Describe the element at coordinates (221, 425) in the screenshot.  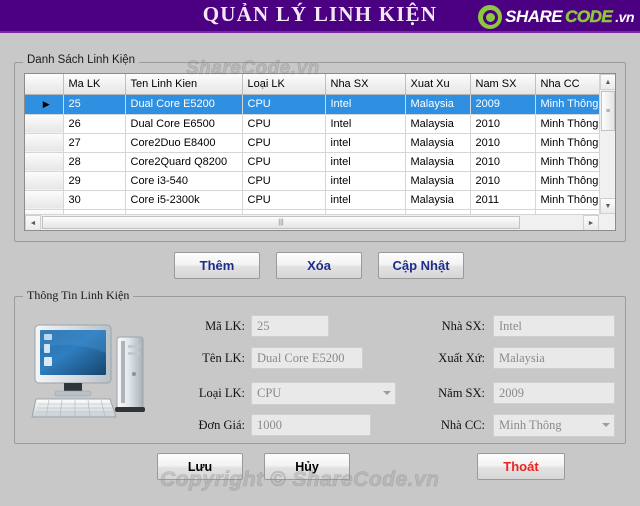
I see `don-gia-label: Đơn Giá:` at that location.